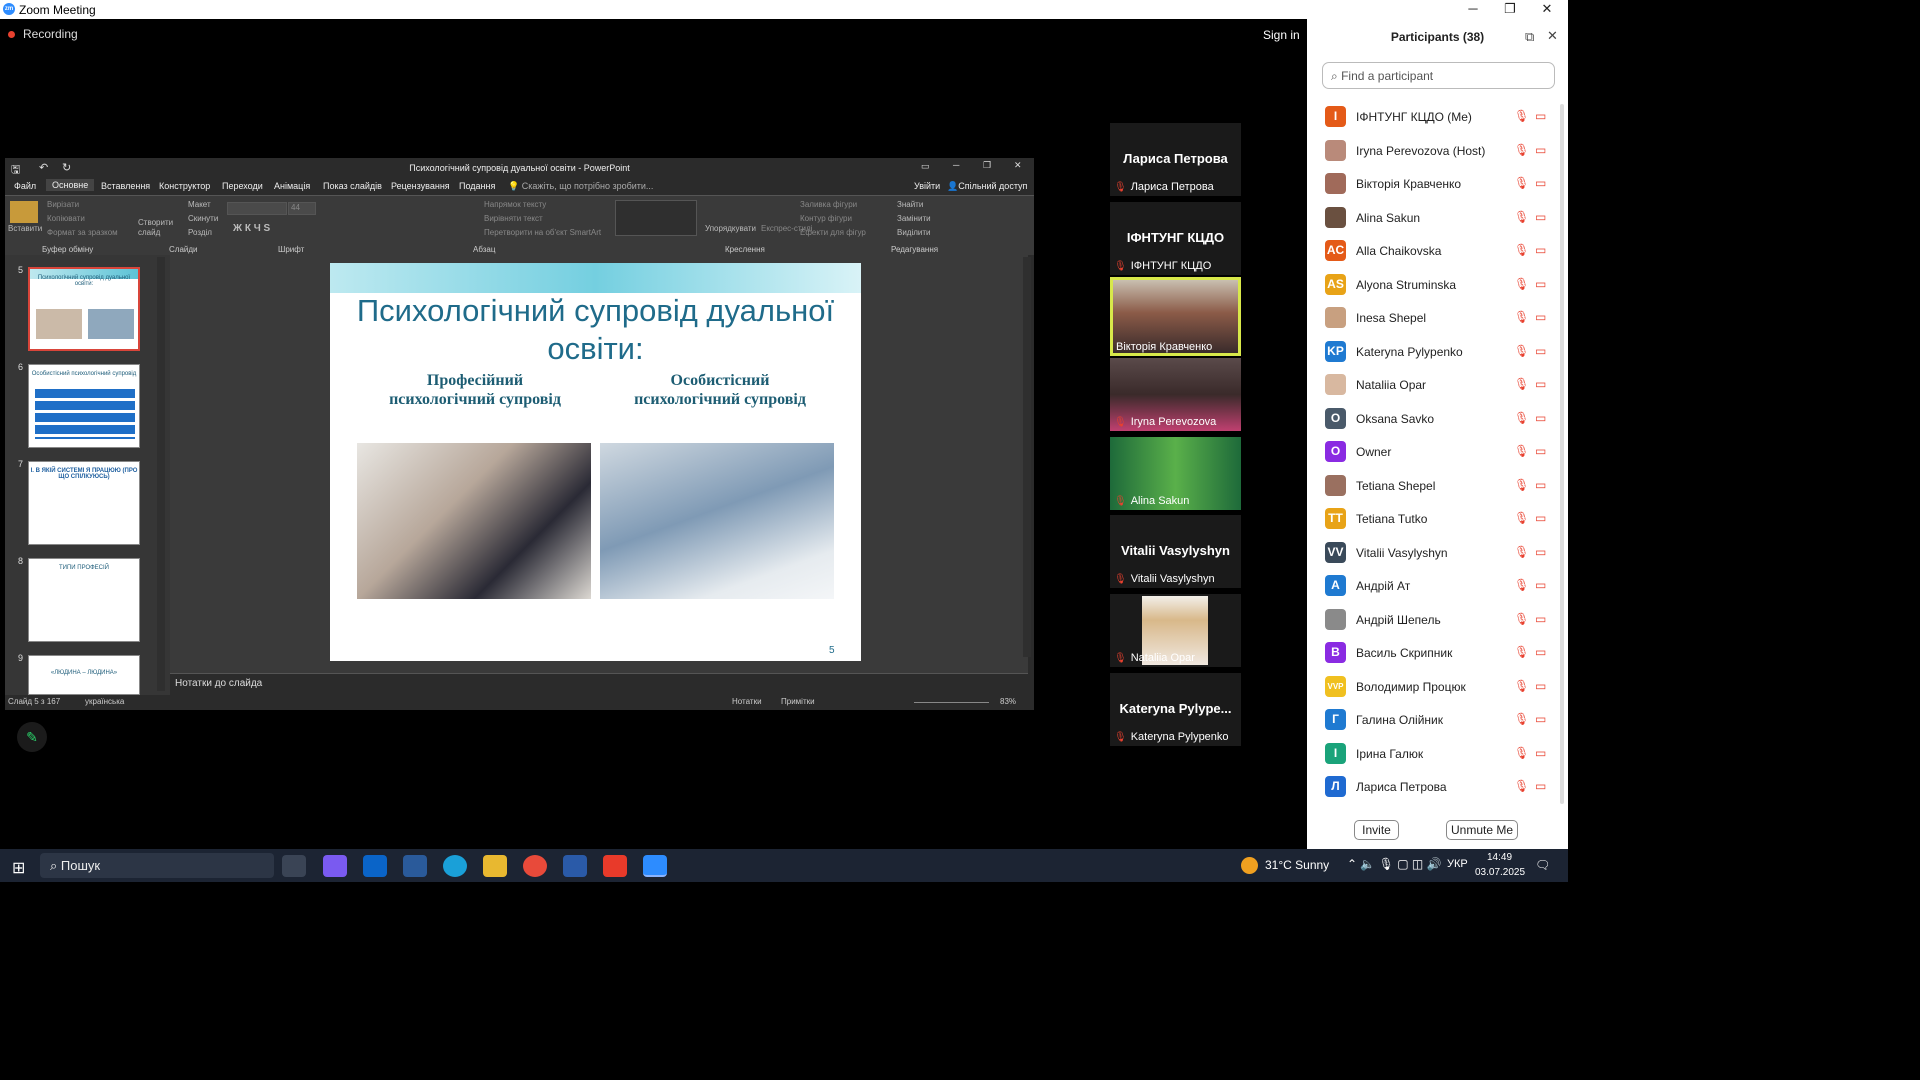 The image size is (1920, 1080). What do you see at coordinates (352, 186) in the screenshot?
I see `tab-slideshow: Показ слайдів` at bounding box center [352, 186].